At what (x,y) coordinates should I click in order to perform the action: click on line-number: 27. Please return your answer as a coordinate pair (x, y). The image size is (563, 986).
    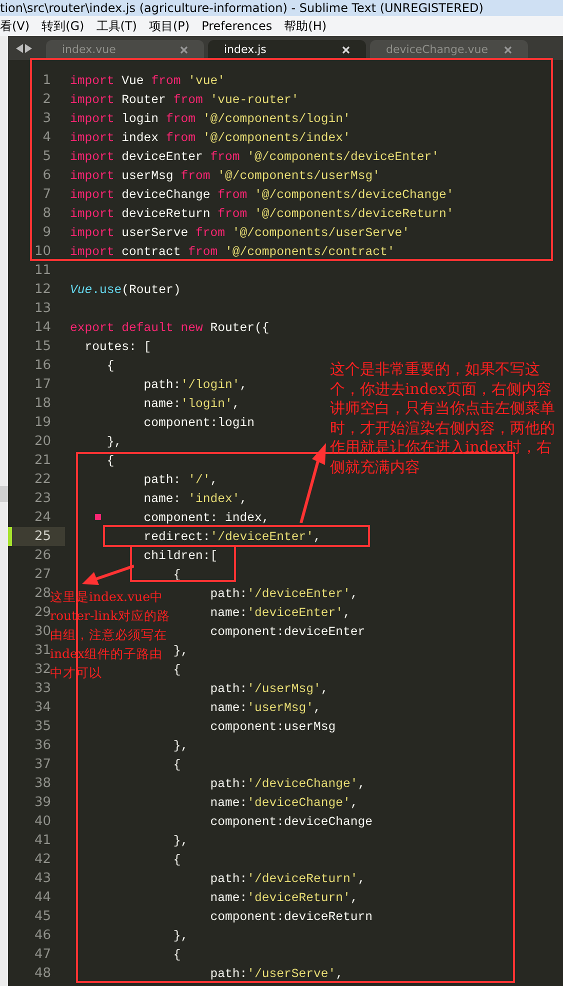
    Looking at the image, I should click on (42, 575).